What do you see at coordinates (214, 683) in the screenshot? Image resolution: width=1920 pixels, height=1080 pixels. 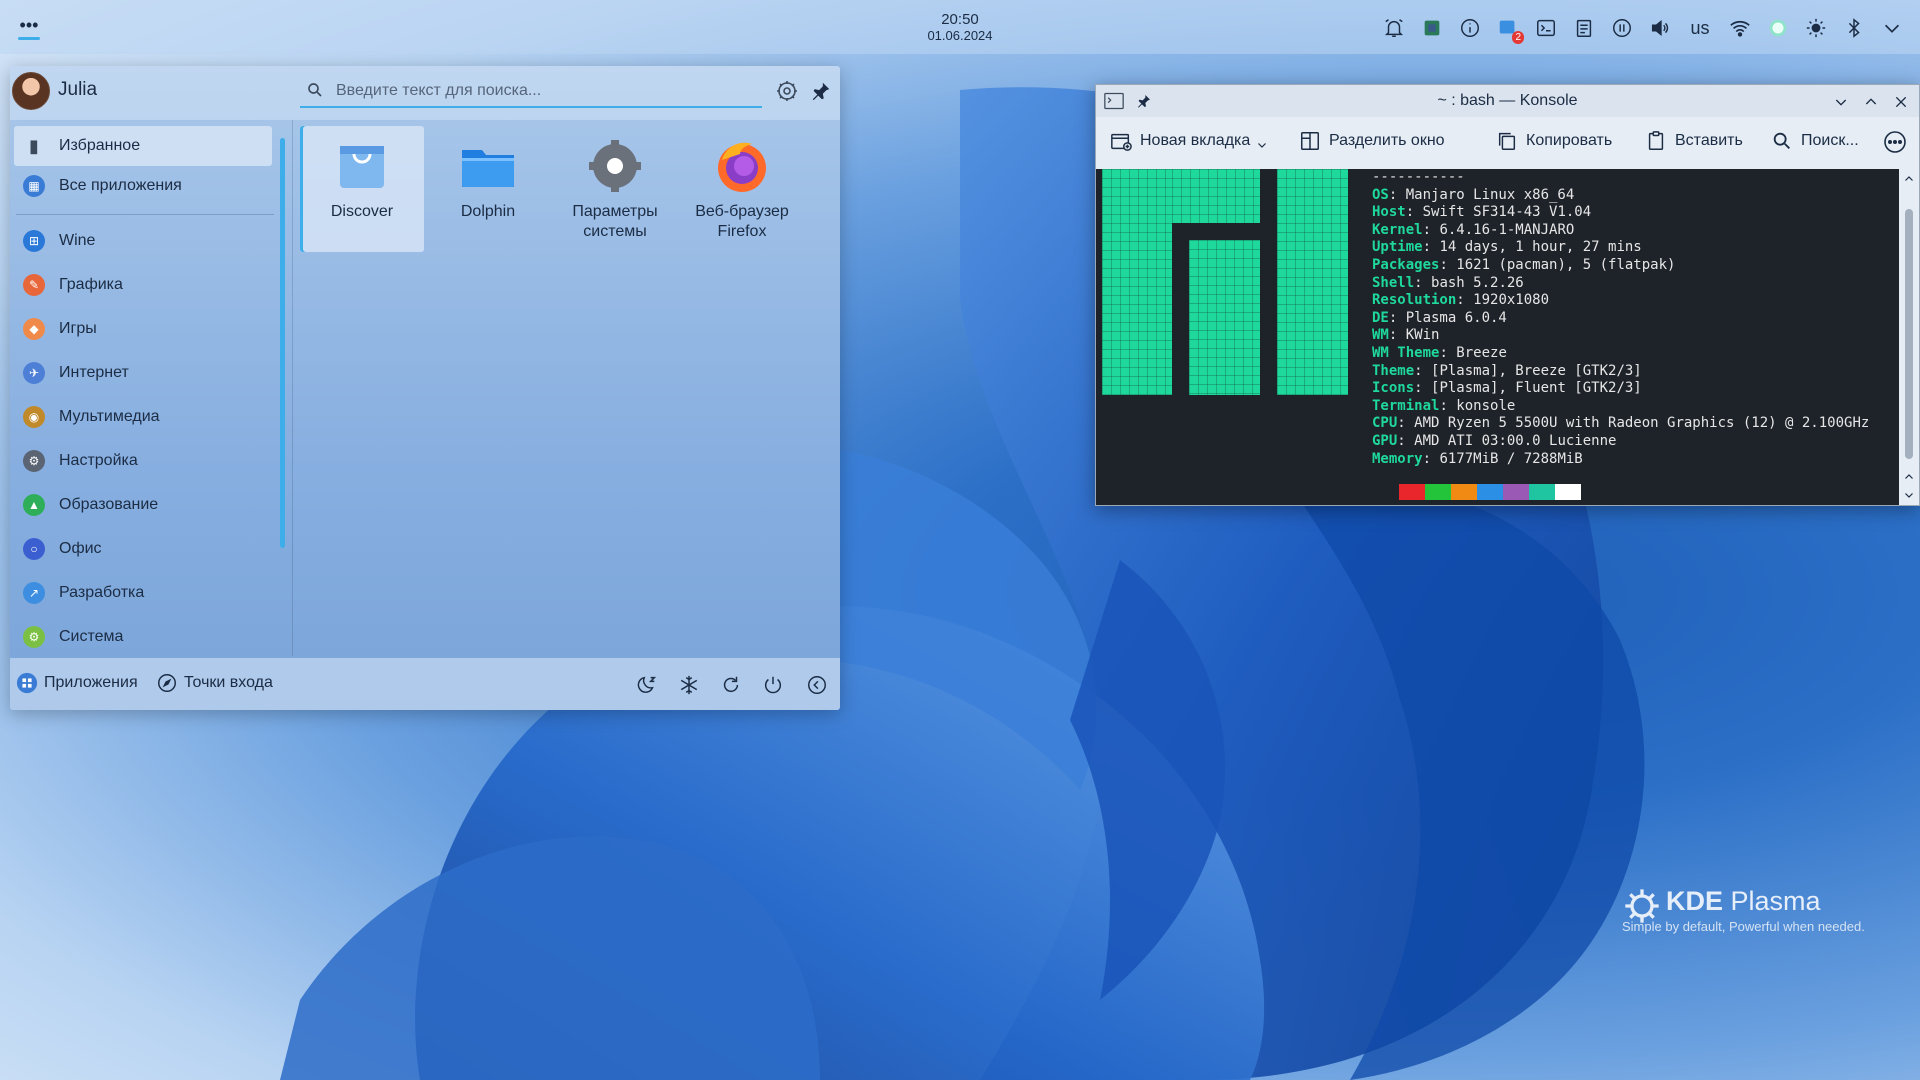 I see `tab-places: Точки входа` at bounding box center [214, 683].